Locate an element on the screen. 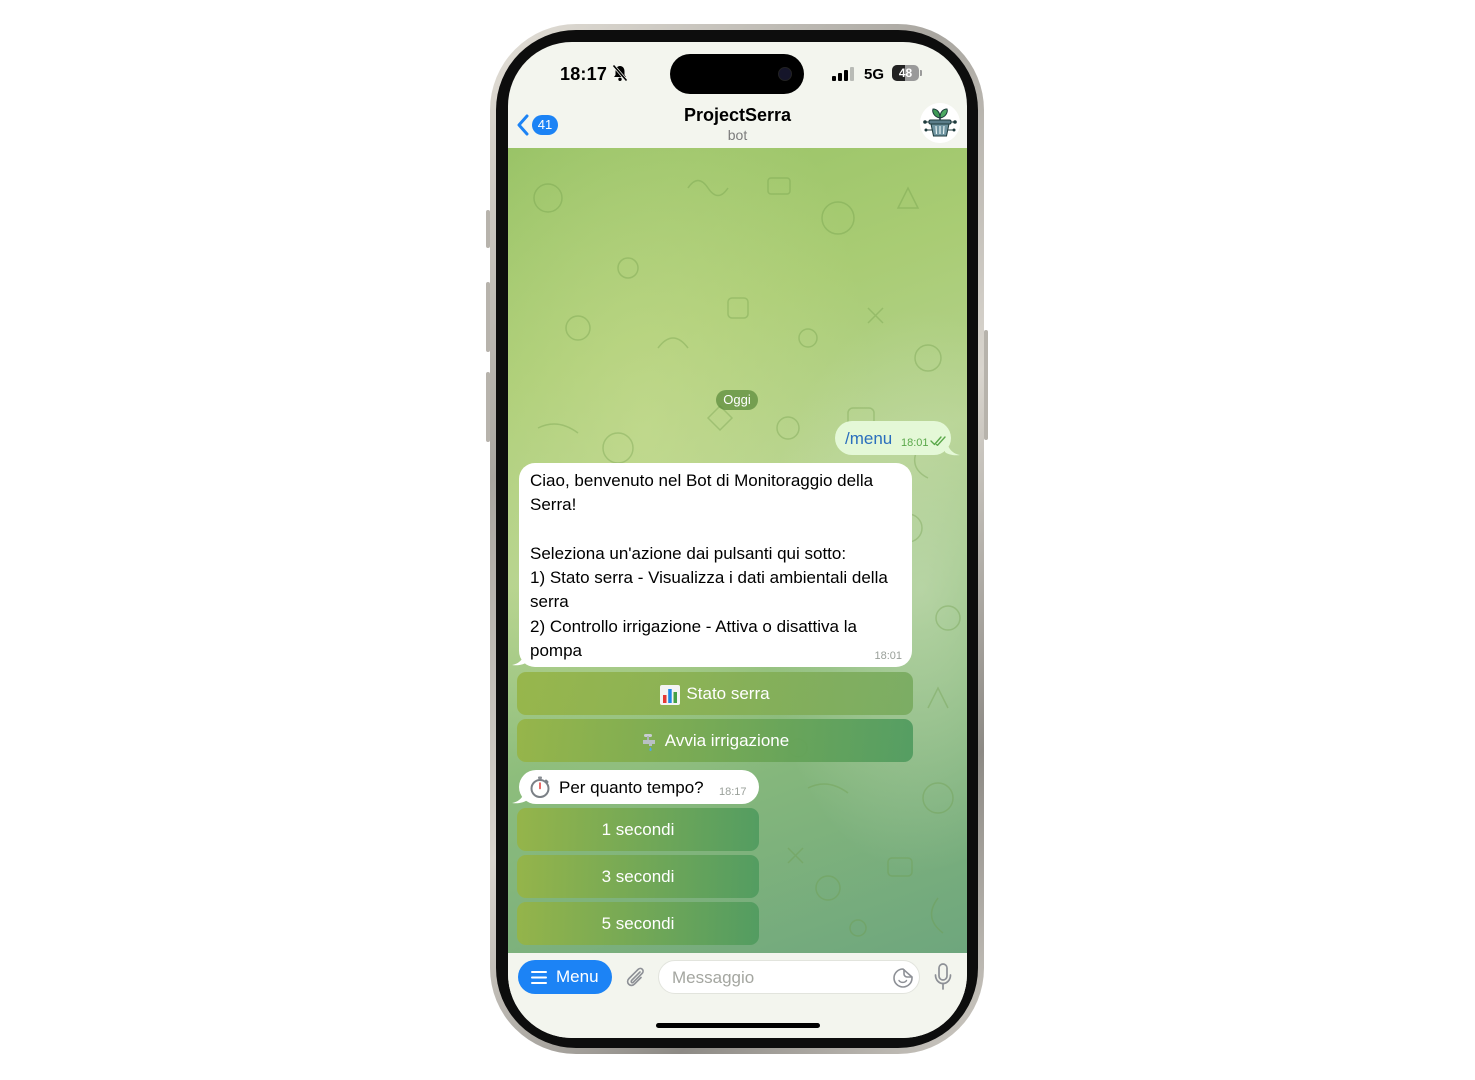  battery-percent: 48 is located at coordinates (905, 73).